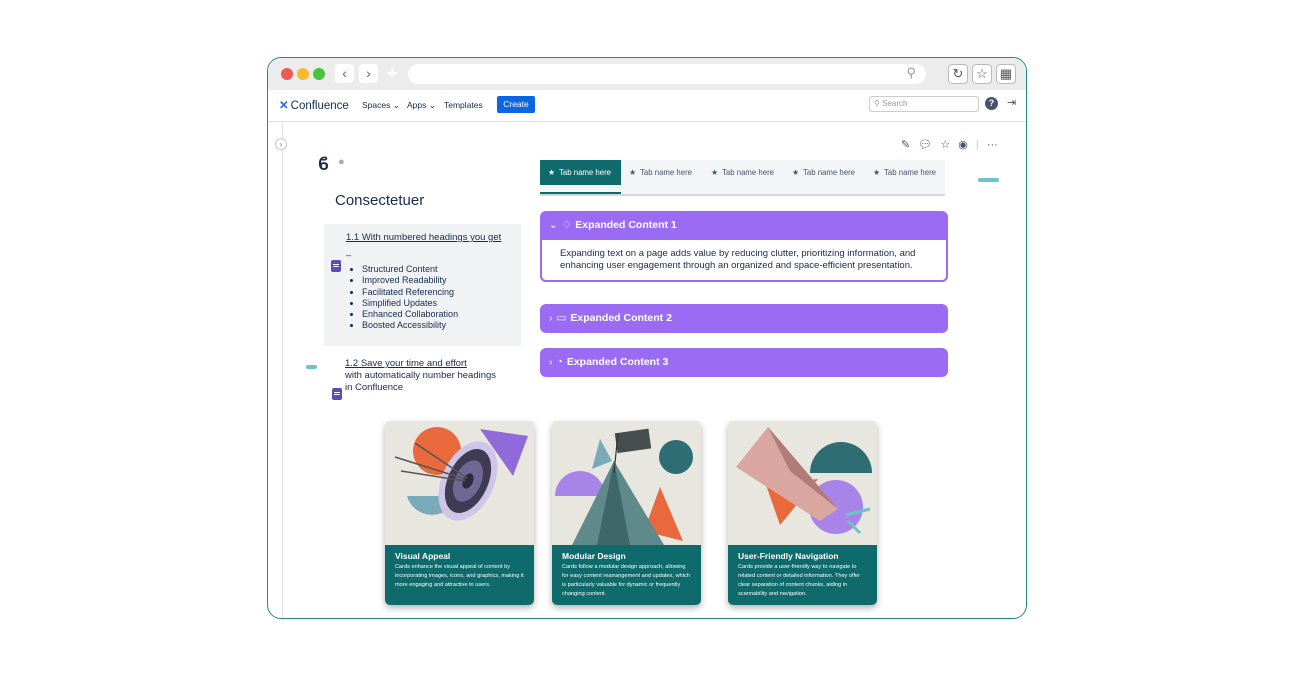 Image resolution: width=1296 pixels, height=678 pixels. Describe the element at coordinates (459, 483) in the screenshot. I see `target-illustration` at that location.